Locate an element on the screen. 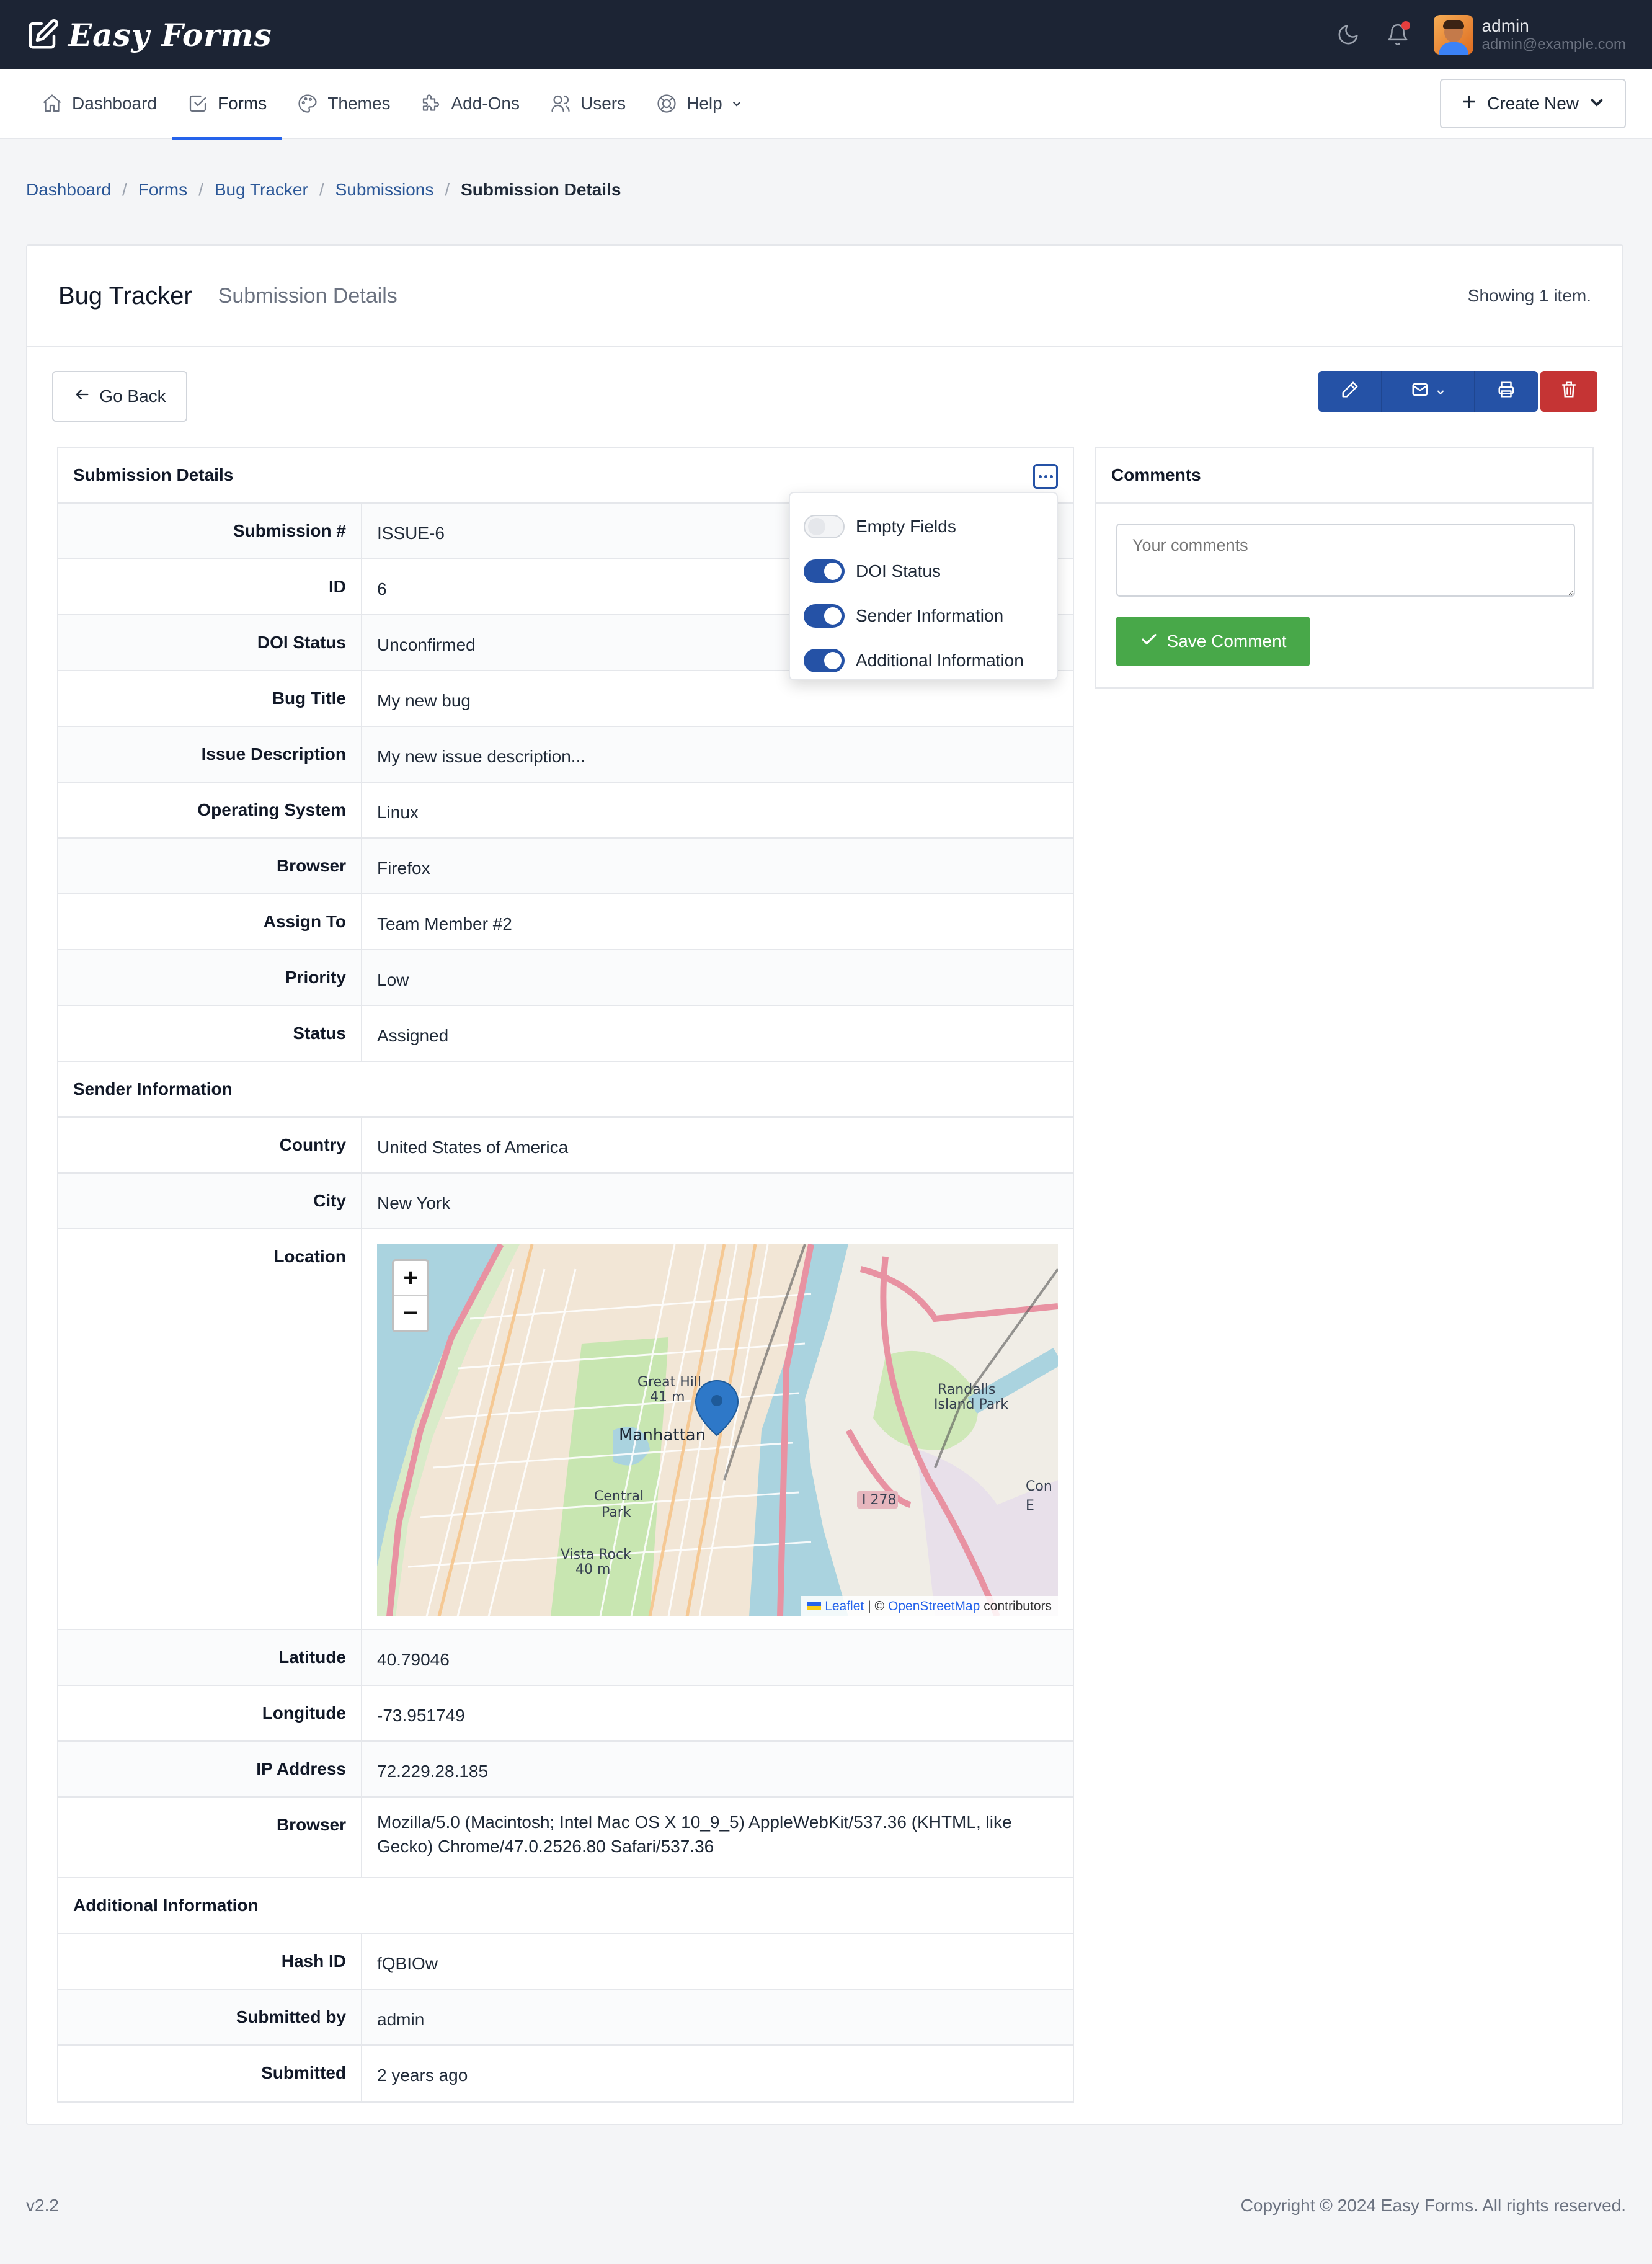 This screenshot has height=2264, width=1652. toggle-additional-information: Additional Information is located at coordinates (923, 660).